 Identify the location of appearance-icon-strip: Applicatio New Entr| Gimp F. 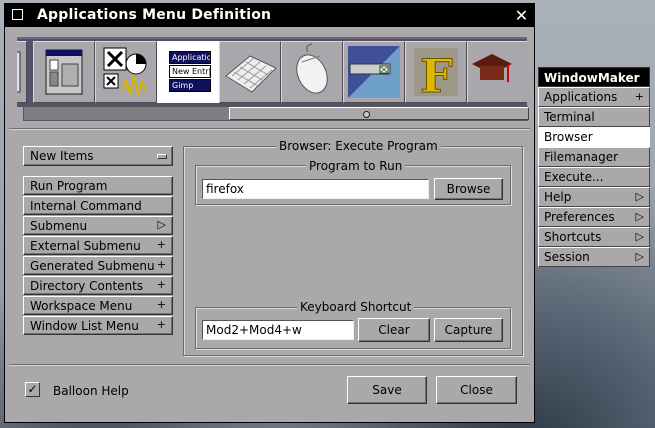
(272, 72).